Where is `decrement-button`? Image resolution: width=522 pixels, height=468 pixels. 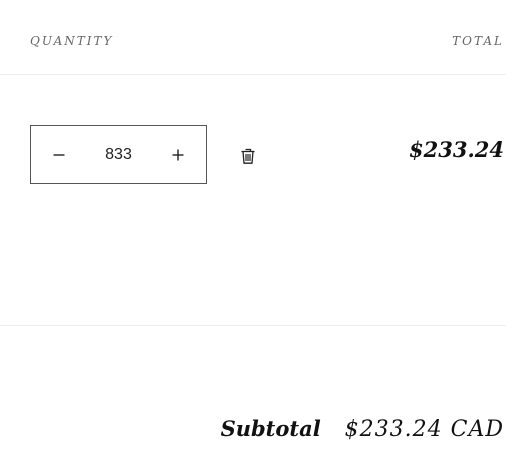 decrement-button is located at coordinates (59, 154).